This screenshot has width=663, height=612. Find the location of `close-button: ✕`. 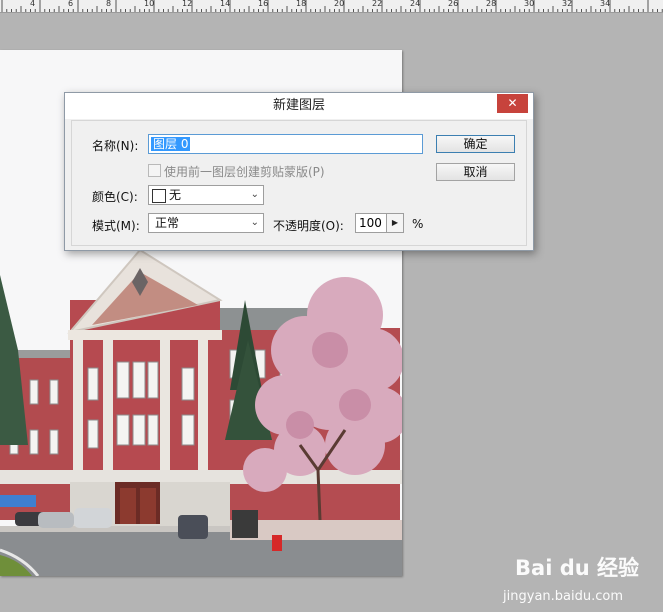

close-button: ✕ is located at coordinates (512, 103).